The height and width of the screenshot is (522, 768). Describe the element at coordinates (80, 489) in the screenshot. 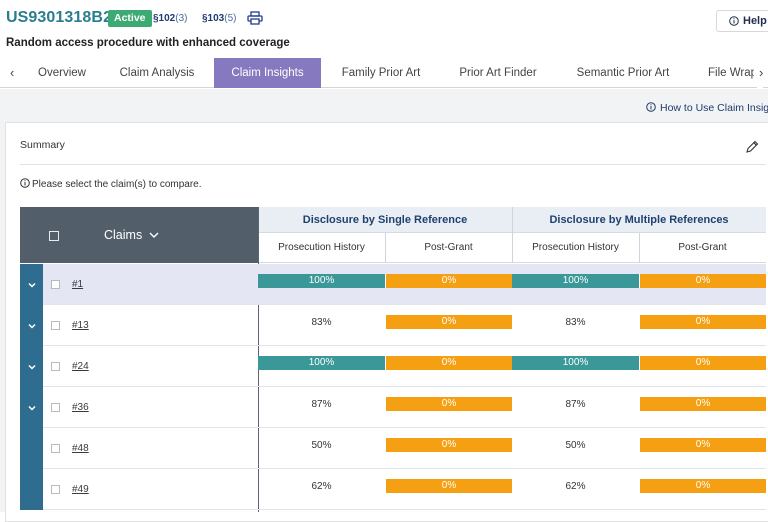

I see `claim-link: #49` at that location.